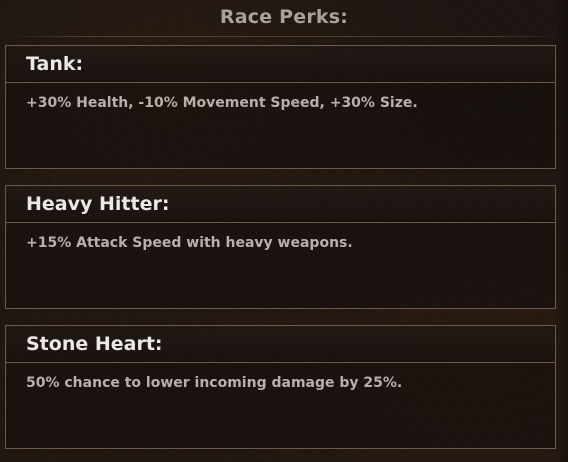  I want to click on perk-name: Tank:, so click(55, 64).